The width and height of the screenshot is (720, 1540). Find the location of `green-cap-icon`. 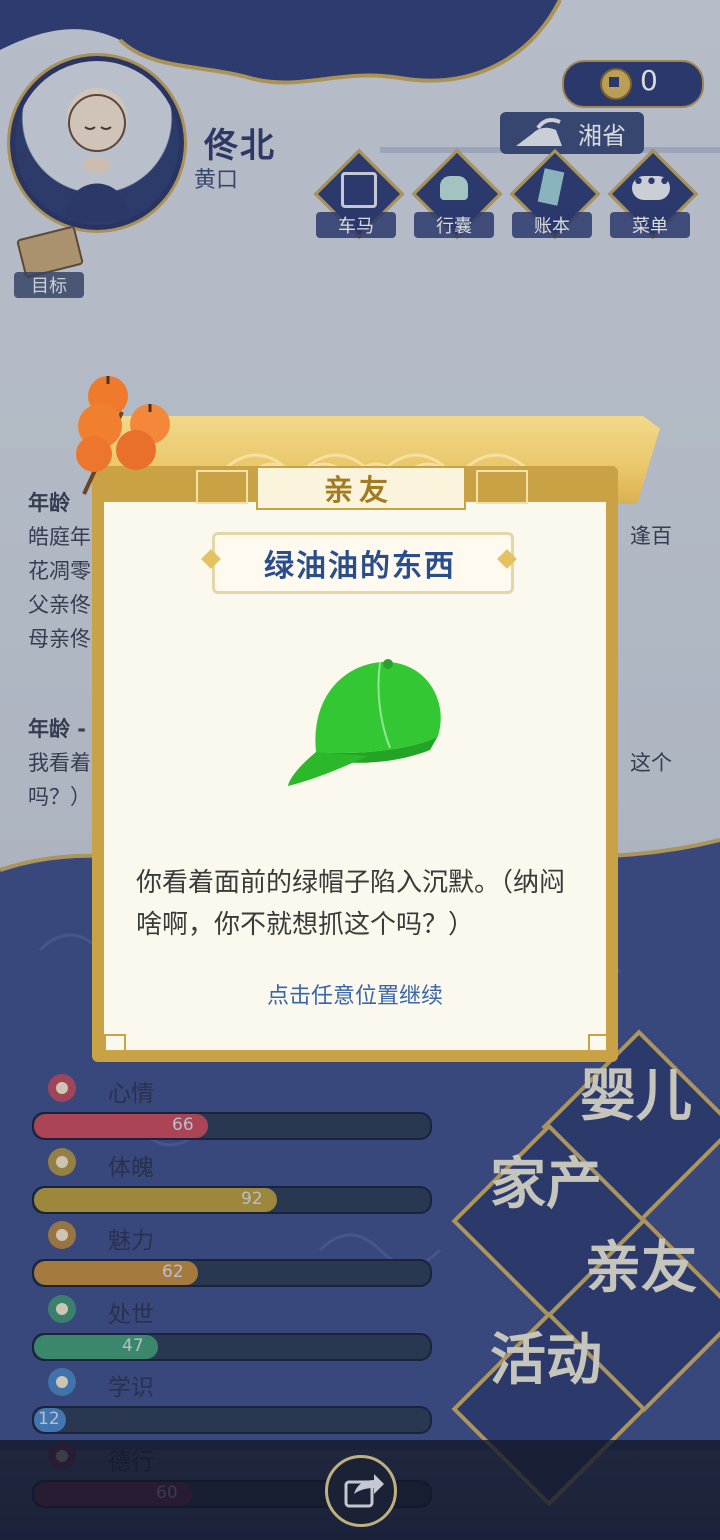

green-cap-icon is located at coordinates (364, 722).